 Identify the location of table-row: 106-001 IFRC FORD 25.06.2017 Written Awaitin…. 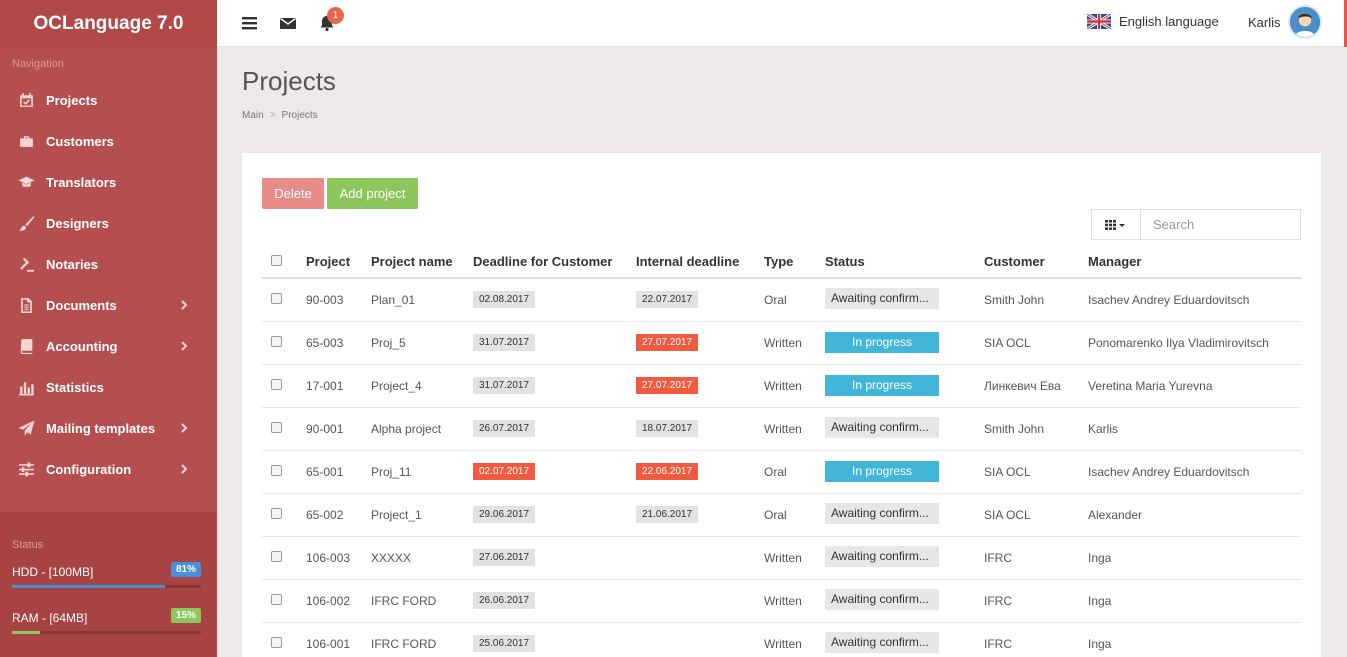
(781, 639).